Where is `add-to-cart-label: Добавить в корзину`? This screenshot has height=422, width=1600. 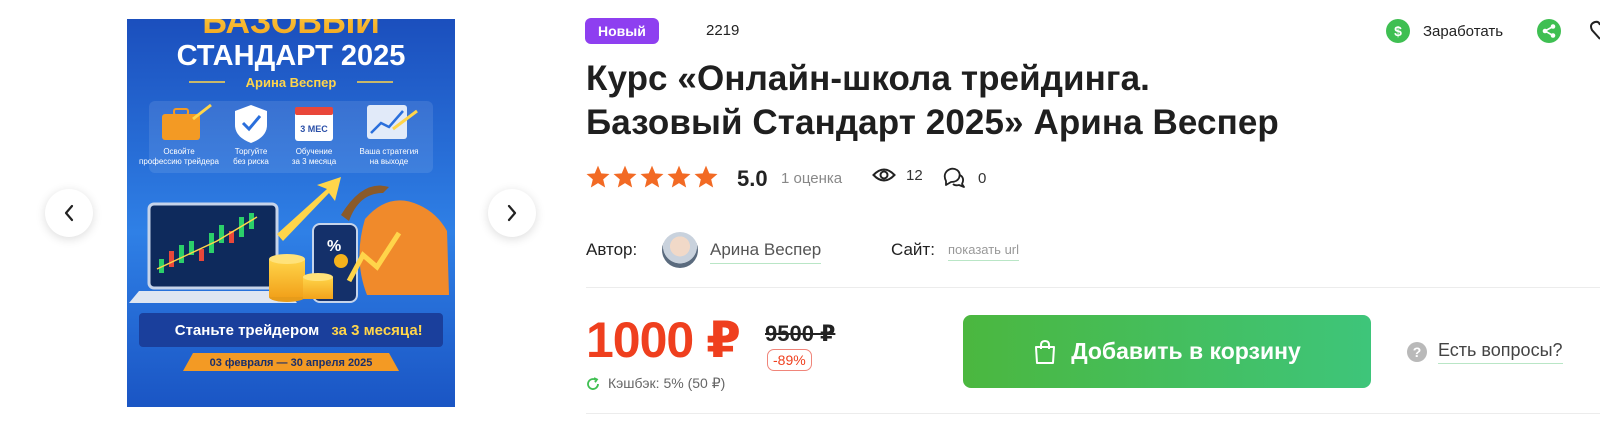 add-to-cart-label: Добавить в корзину is located at coordinates (1186, 351).